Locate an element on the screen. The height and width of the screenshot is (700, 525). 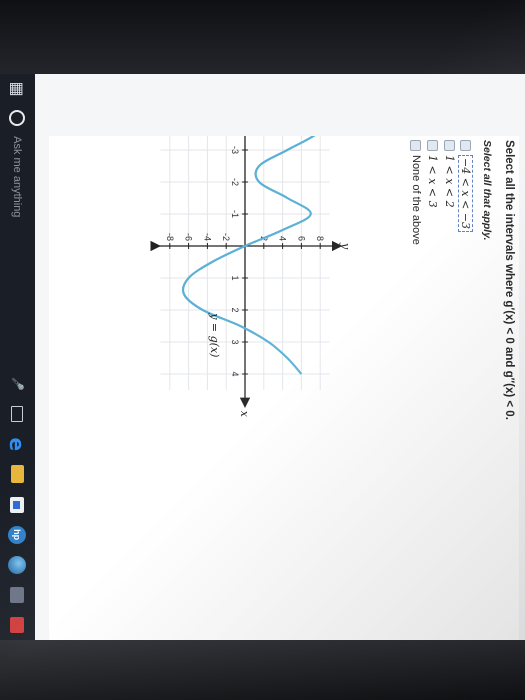
x-tick-label: 2 is located at coordinates (235, 309).